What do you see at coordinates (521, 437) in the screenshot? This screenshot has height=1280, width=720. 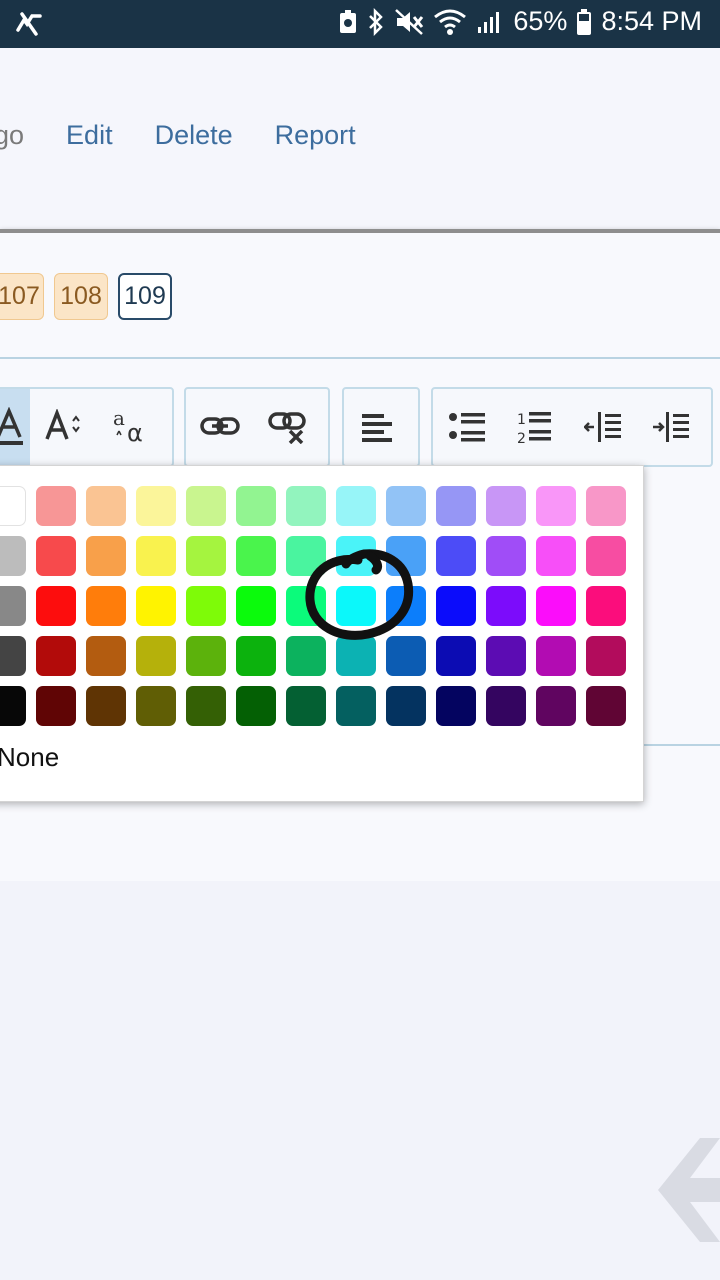 I see `svg-text: 2` at bounding box center [521, 437].